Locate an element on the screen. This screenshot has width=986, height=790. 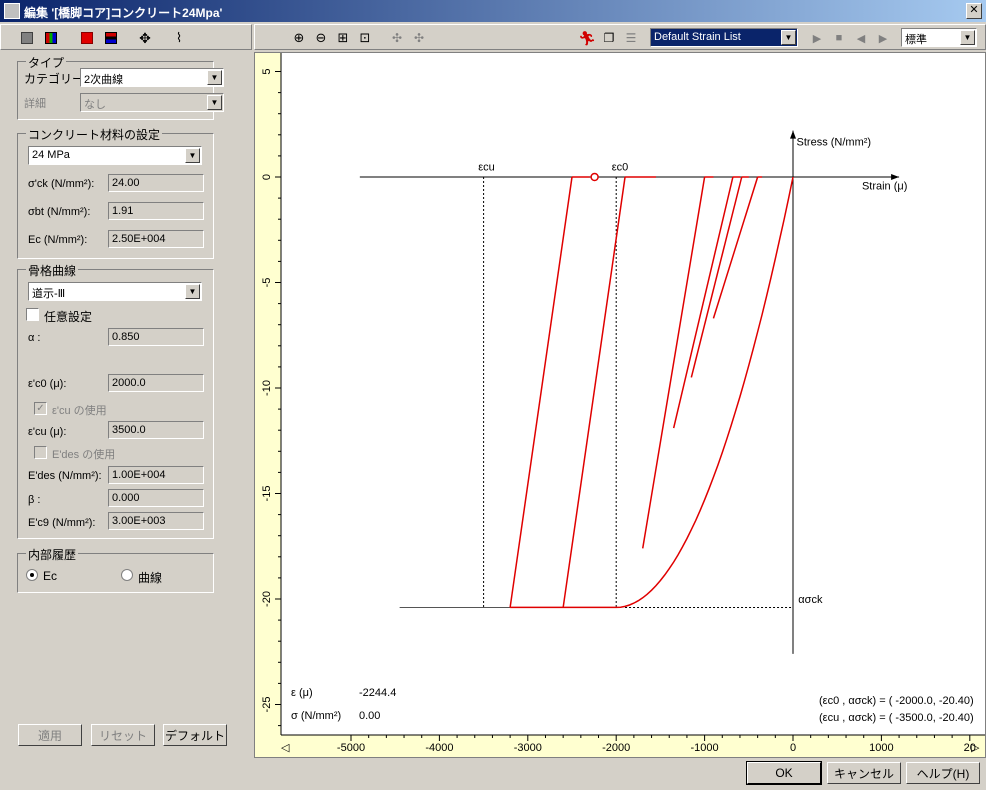
y-tick-label: -10 is located at coordinates (267, 388).